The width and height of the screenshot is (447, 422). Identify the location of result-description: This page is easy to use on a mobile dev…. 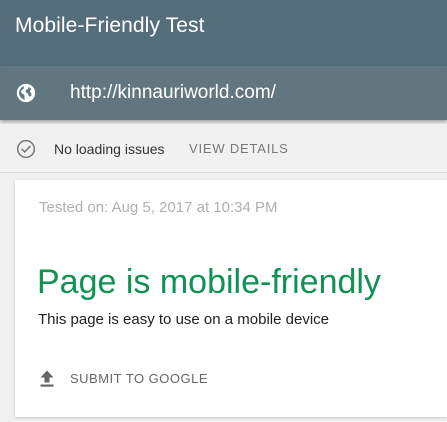
(183, 319).